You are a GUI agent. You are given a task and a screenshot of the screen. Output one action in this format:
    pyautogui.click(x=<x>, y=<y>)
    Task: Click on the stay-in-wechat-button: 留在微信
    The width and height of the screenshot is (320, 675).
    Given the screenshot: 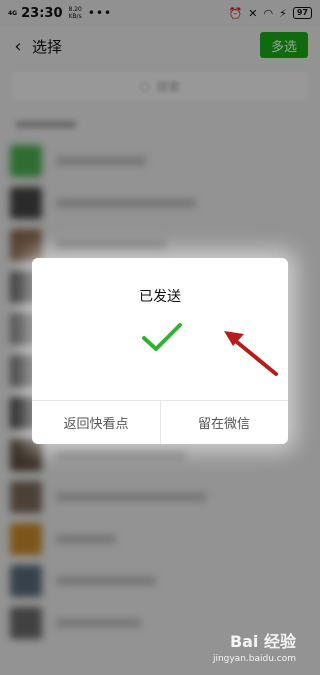 What is the action you would take?
    pyautogui.click(x=224, y=422)
    